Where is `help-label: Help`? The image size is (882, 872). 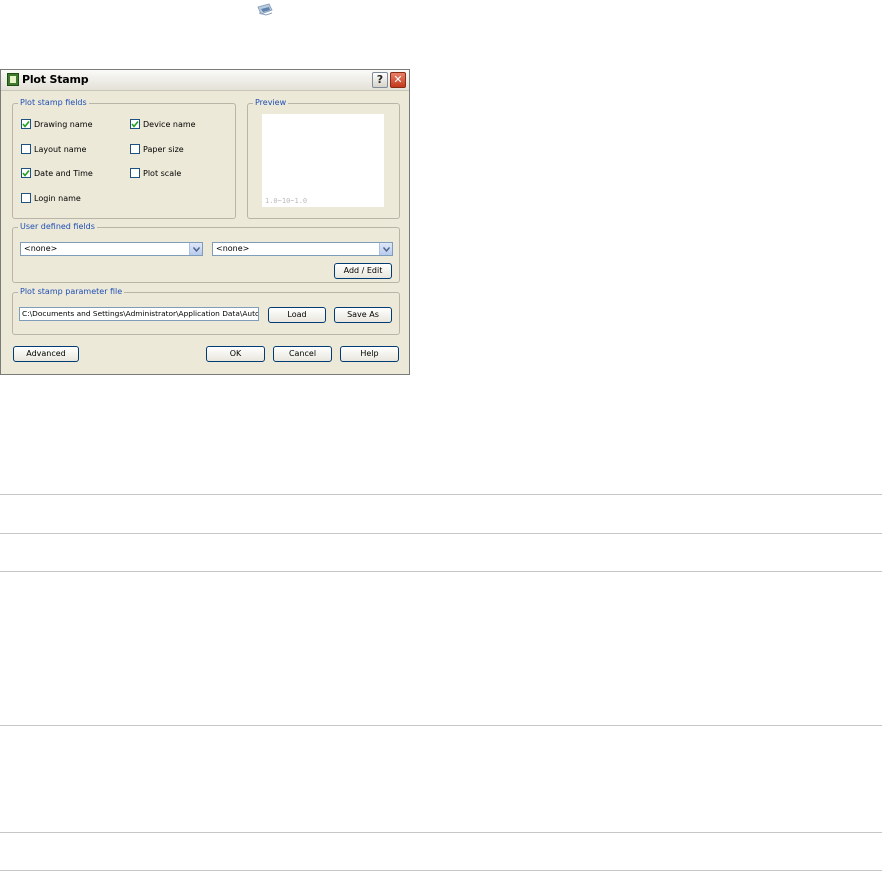 help-label: Help is located at coordinates (369, 353).